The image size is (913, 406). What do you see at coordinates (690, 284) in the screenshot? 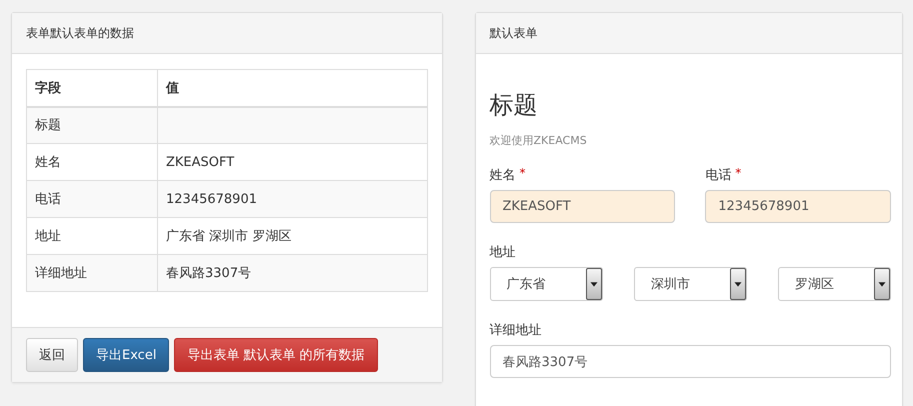
I see `select-field: 深圳市` at bounding box center [690, 284].